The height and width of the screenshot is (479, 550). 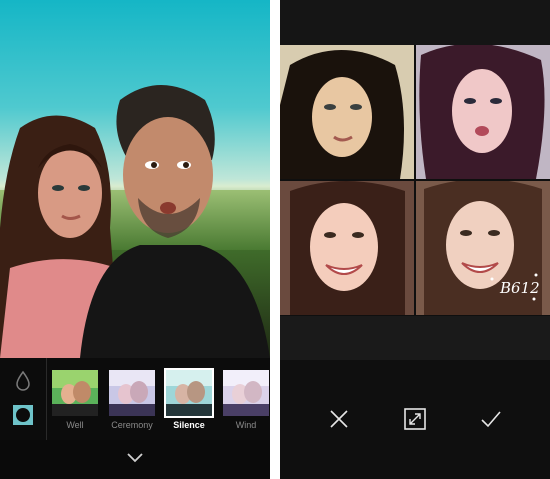 I want to click on frame-shape-icon, so click(x=23, y=415).